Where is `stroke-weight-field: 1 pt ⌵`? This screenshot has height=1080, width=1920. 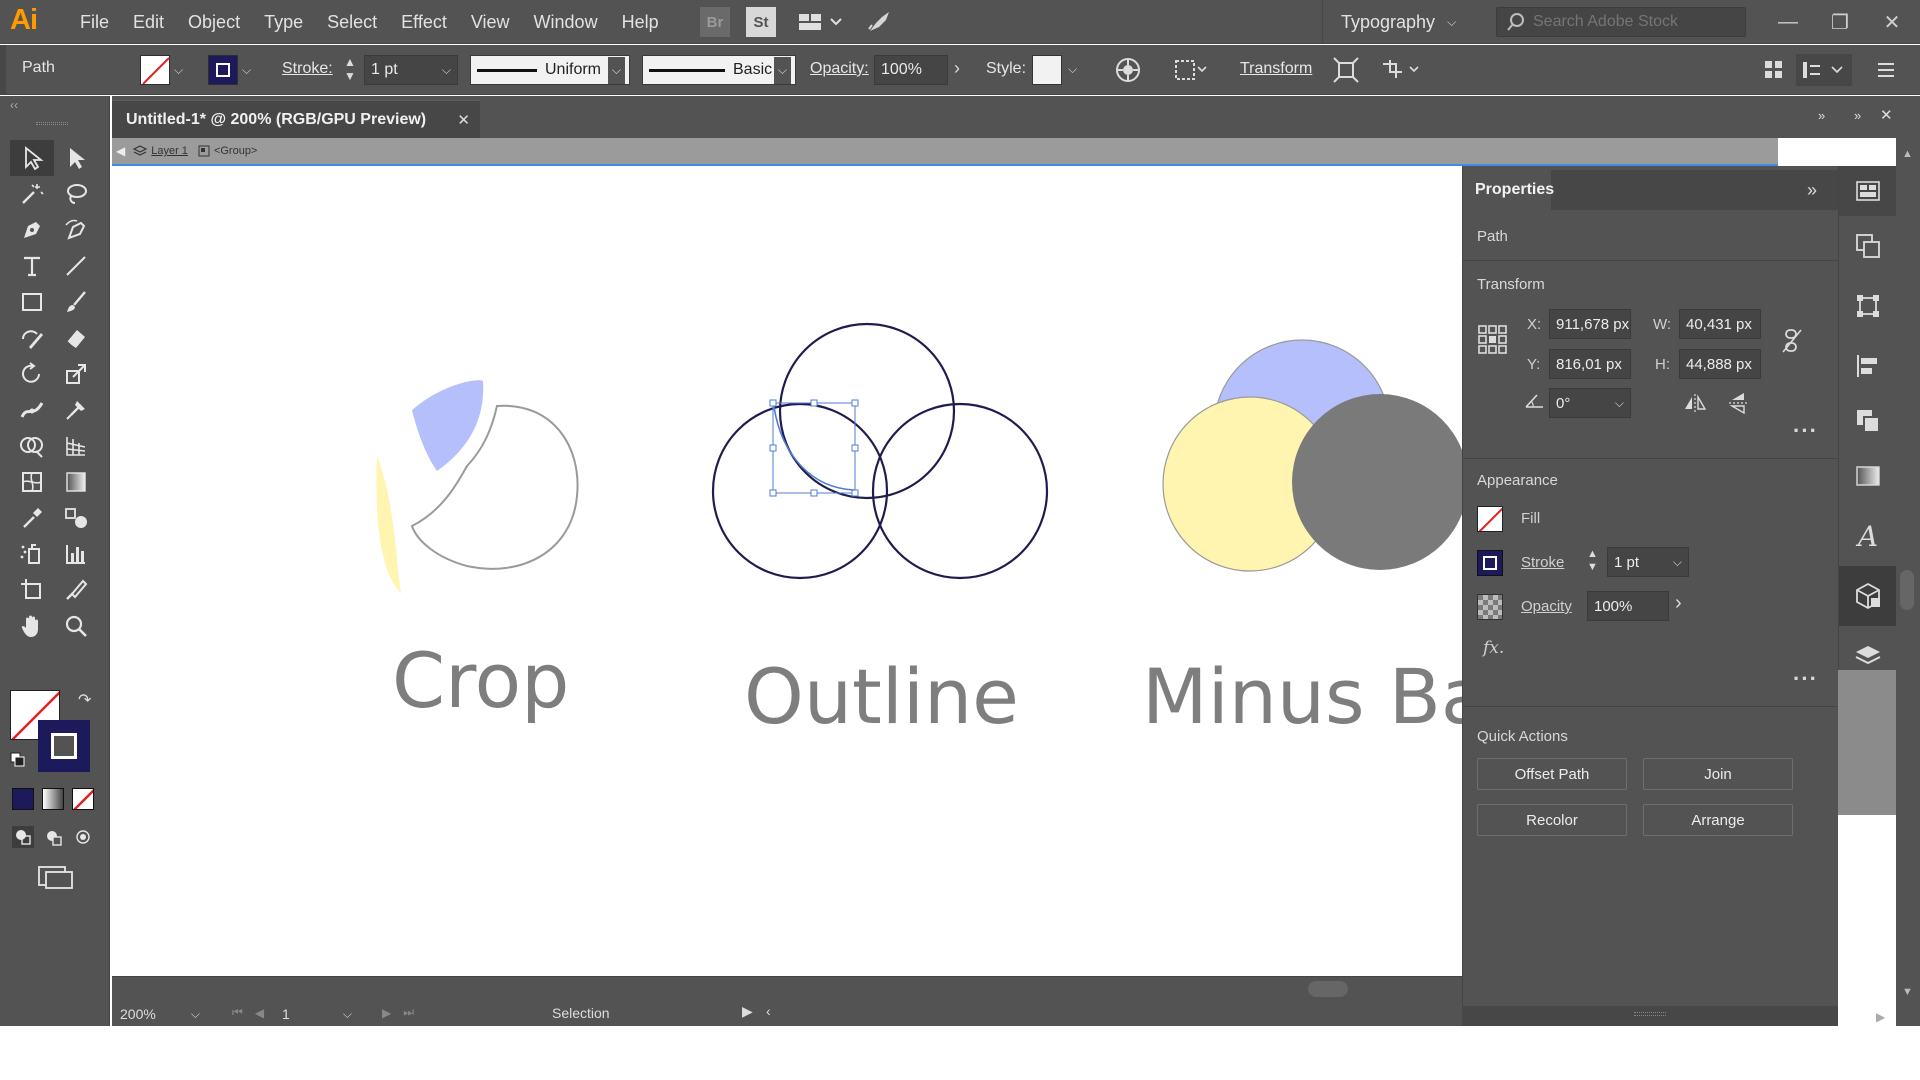 stroke-weight-field: 1 pt ⌵ is located at coordinates (411, 70).